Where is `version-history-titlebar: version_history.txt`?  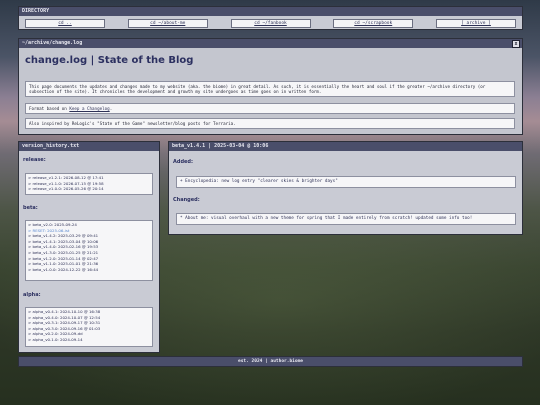 version-history-titlebar: version_history.txt is located at coordinates (89, 146).